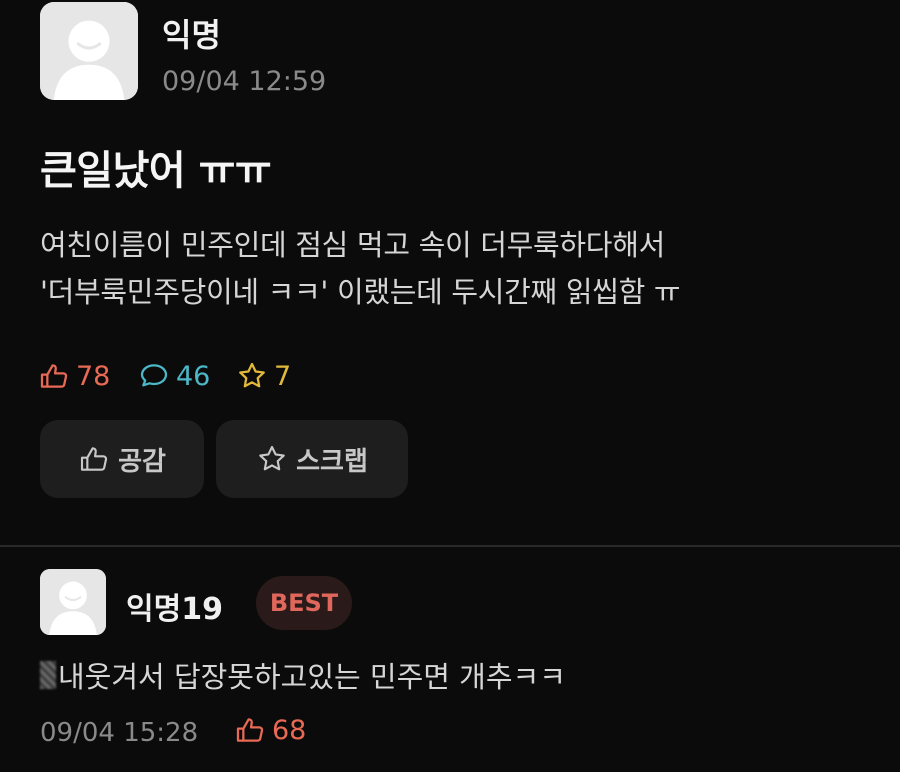 This screenshot has width=900, height=772. Describe the element at coordinates (93, 376) in the screenshot. I see `like-count-value: 78` at that location.